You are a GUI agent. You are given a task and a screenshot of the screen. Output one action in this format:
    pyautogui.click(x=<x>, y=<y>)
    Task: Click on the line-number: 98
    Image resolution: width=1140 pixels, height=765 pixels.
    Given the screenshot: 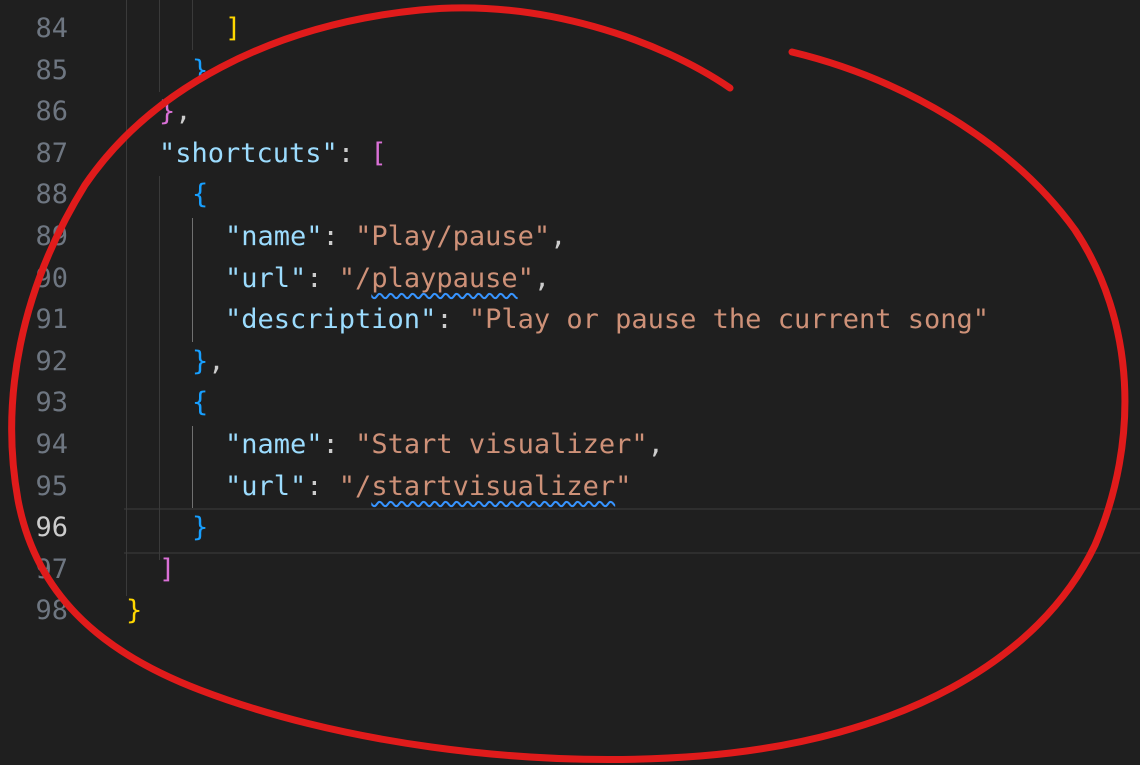 What is the action you would take?
    pyautogui.click(x=51, y=611)
    